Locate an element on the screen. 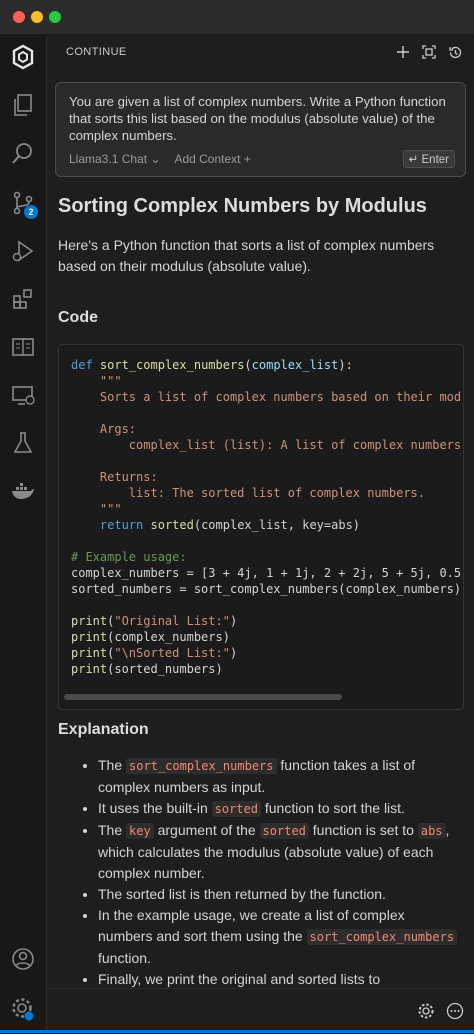  inline-code: key is located at coordinates (140, 831).